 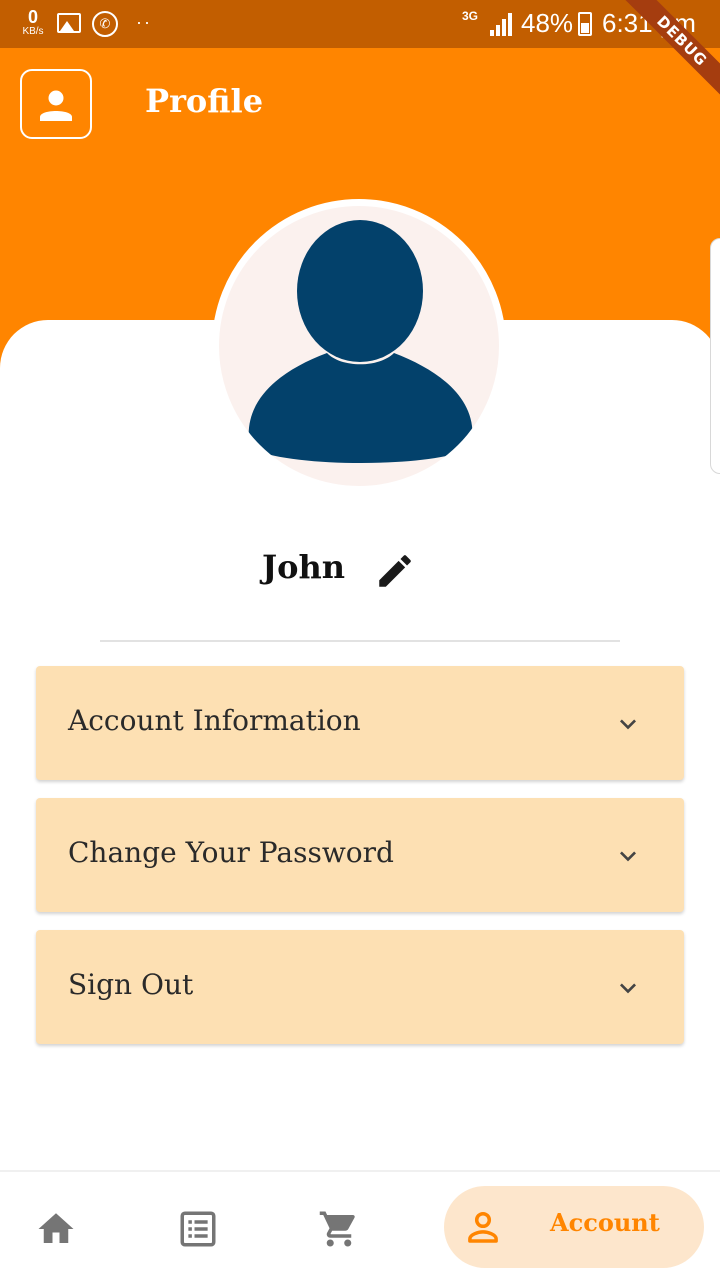 I want to click on home-icon, so click(x=56, y=1228).